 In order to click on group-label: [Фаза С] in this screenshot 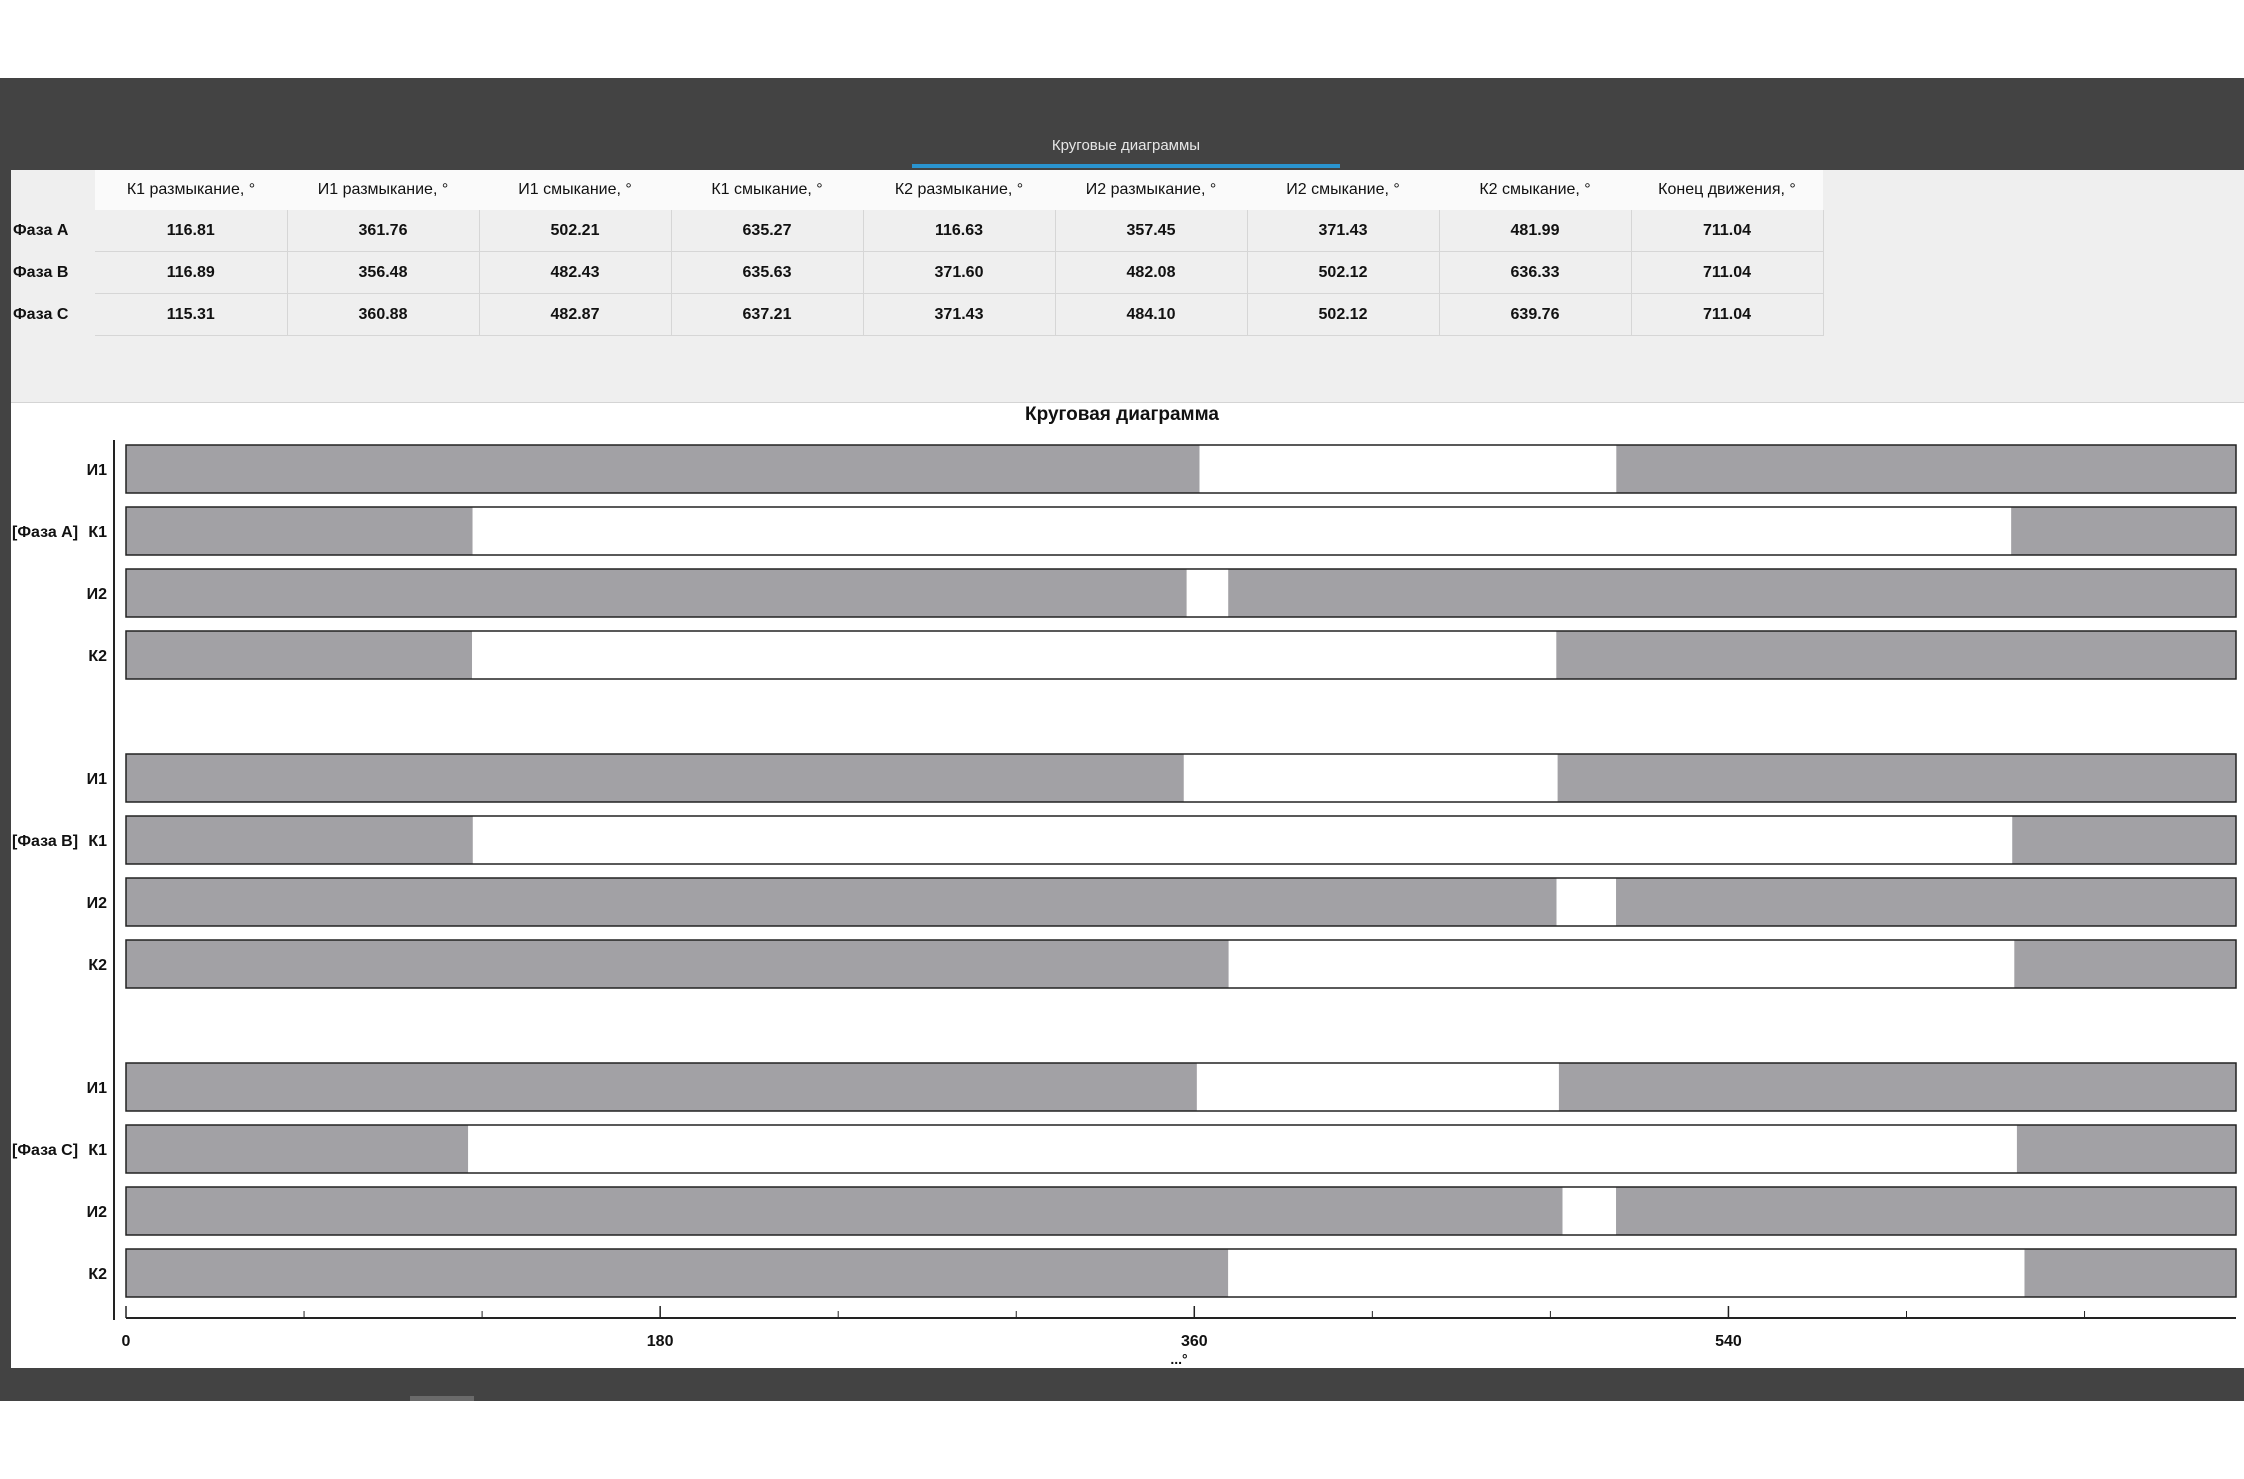, I will do `click(45, 1150)`.